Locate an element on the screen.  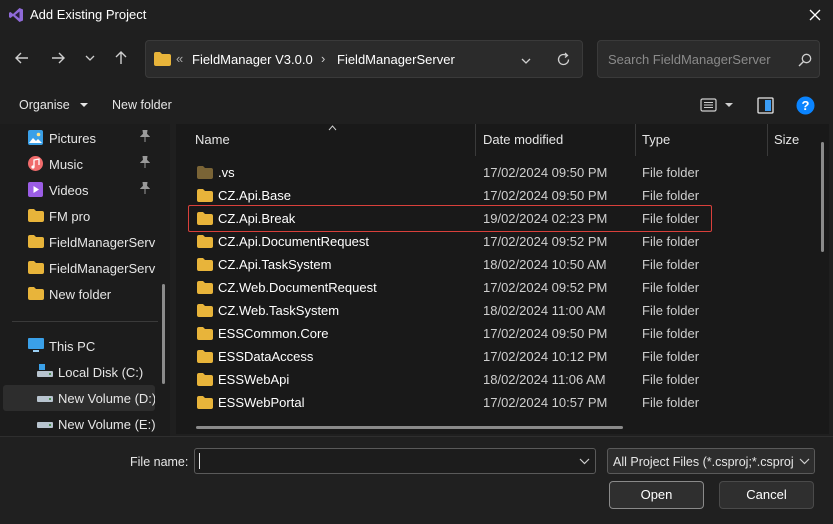
caret-down-icon is located at coordinates (84, 105).